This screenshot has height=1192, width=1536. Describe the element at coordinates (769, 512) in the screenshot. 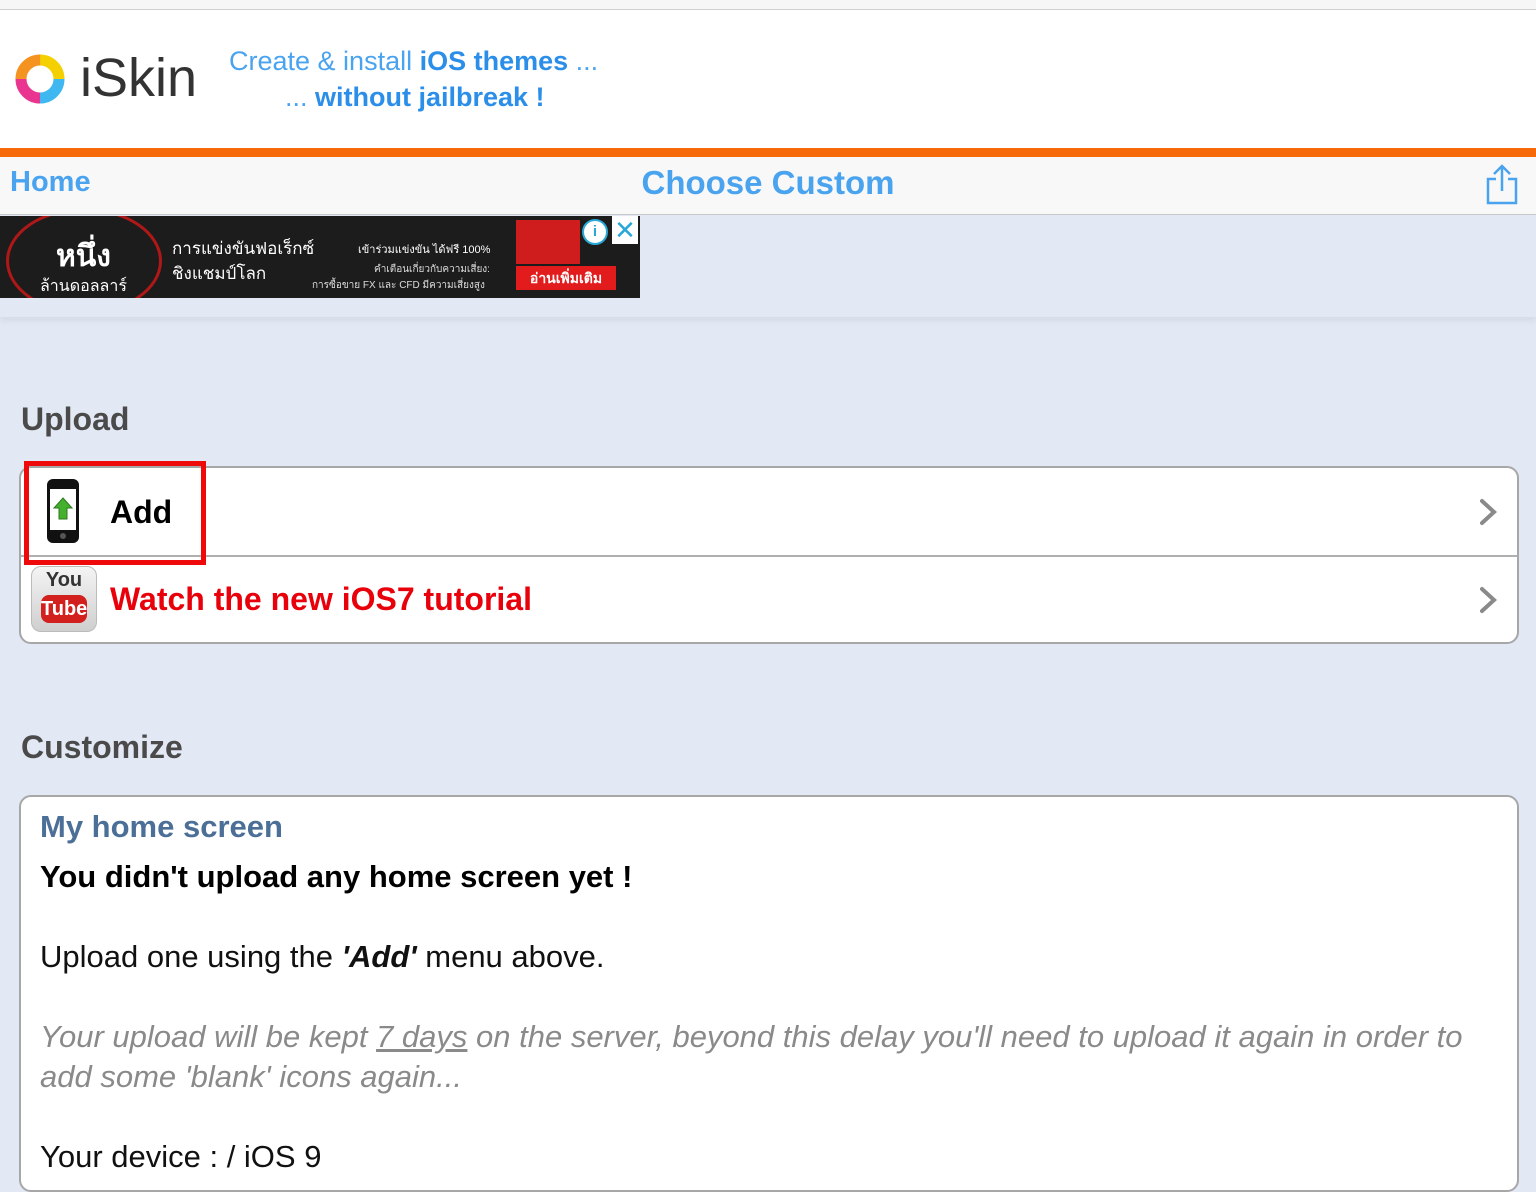

I see `list-item-add: Add` at that location.